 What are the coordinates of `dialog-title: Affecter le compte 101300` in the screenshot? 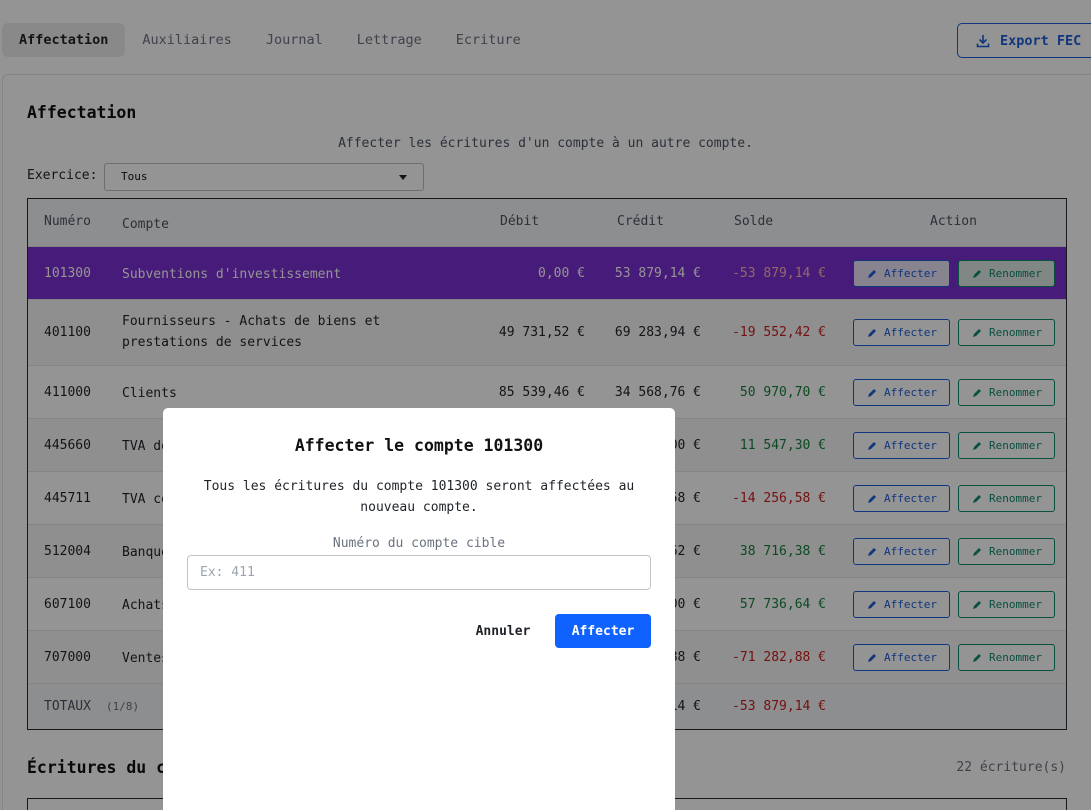 It's located at (419, 445).